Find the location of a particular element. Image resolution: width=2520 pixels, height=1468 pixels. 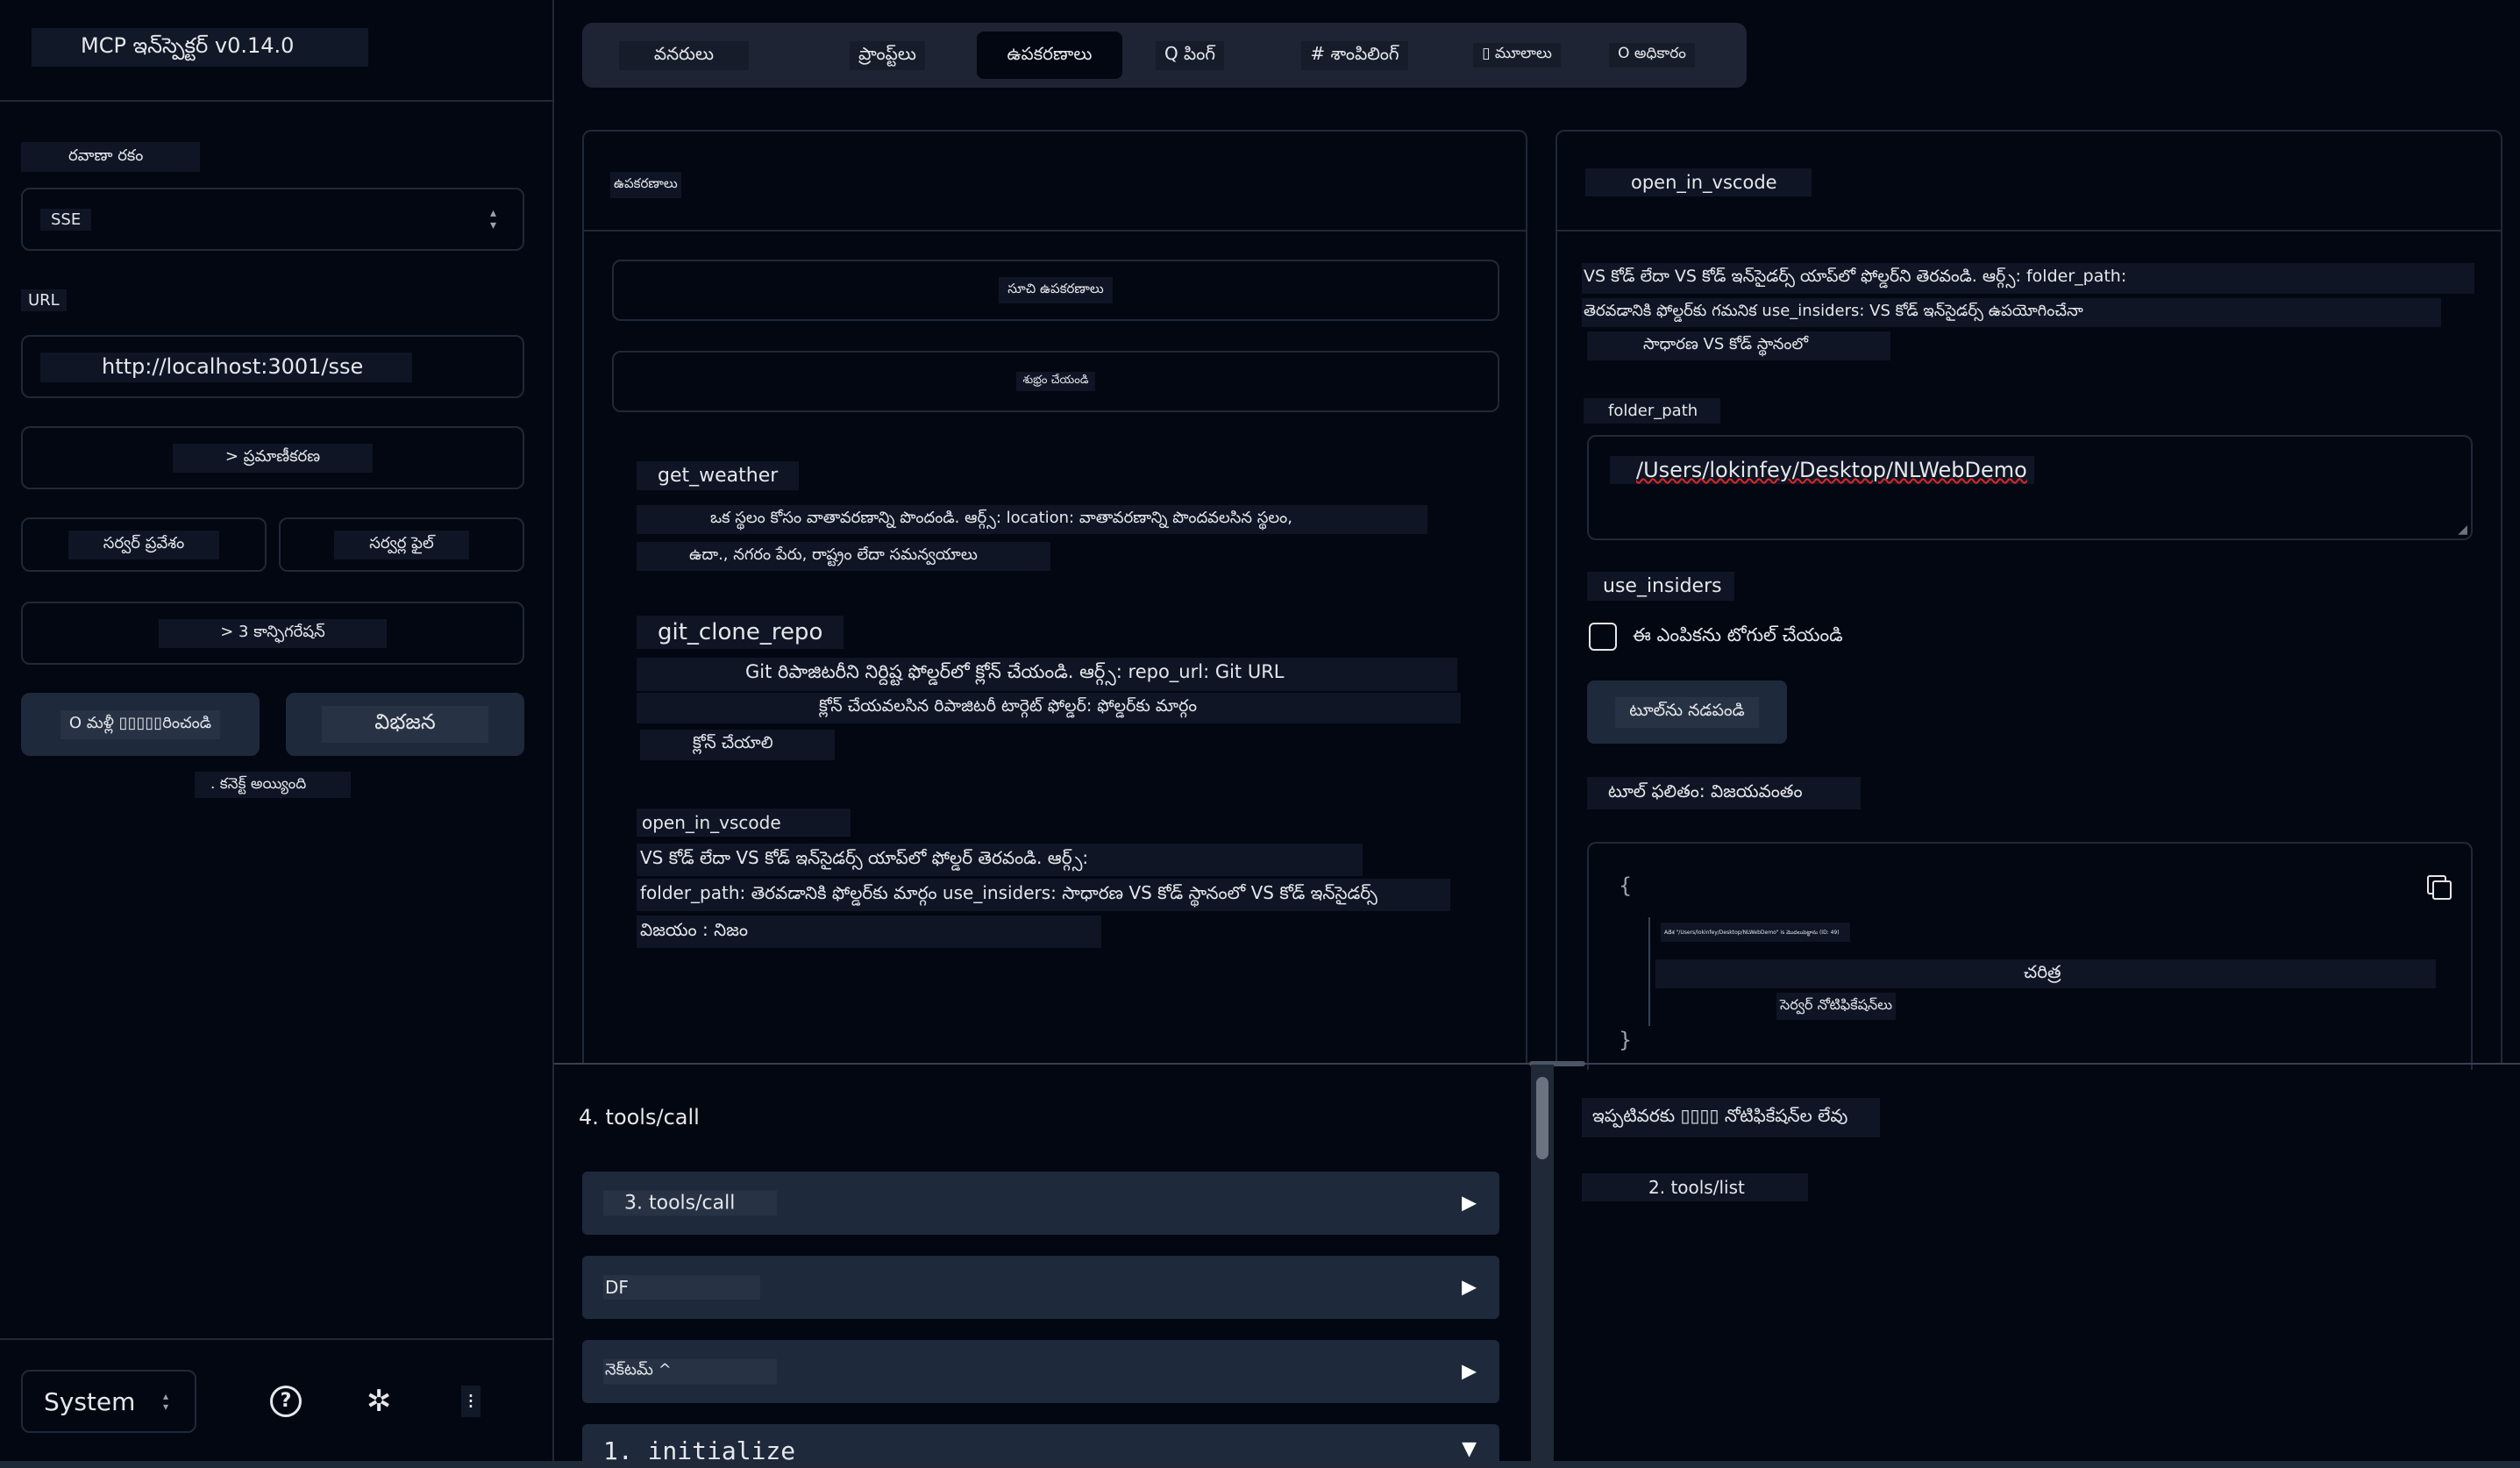

list-tools-button: సూచి ఉపకరణాలు is located at coordinates (1055, 290).